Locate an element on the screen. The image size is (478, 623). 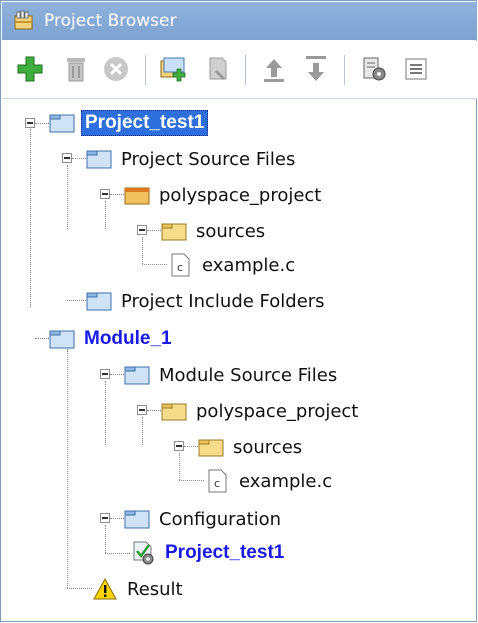
tree-node-project-source-files: Project Source Files is located at coordinates (192, 159).